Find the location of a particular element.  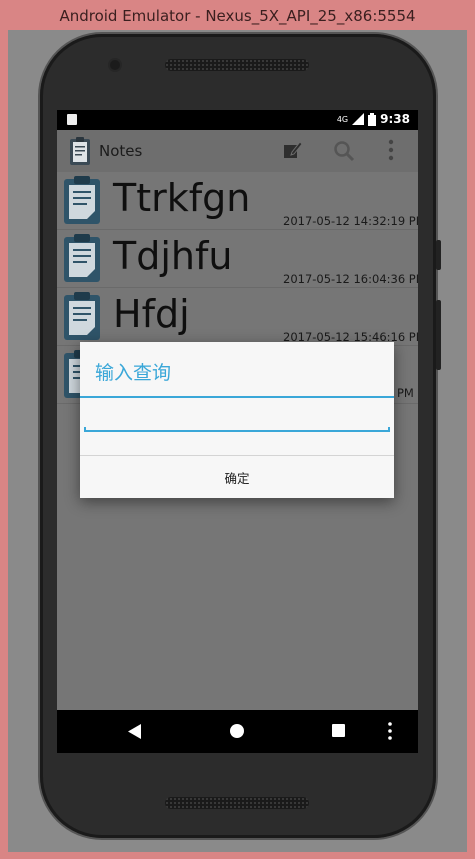

recent-apps-icon is located at coordinates (338, 730).